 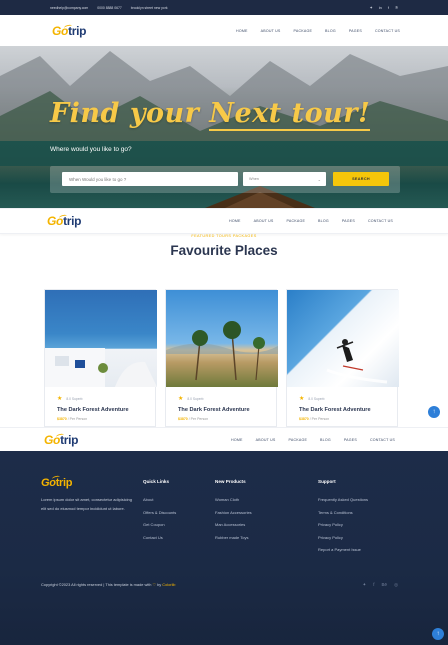 I want to click on footer-logo: Go trip, so click(x=87, y=482).